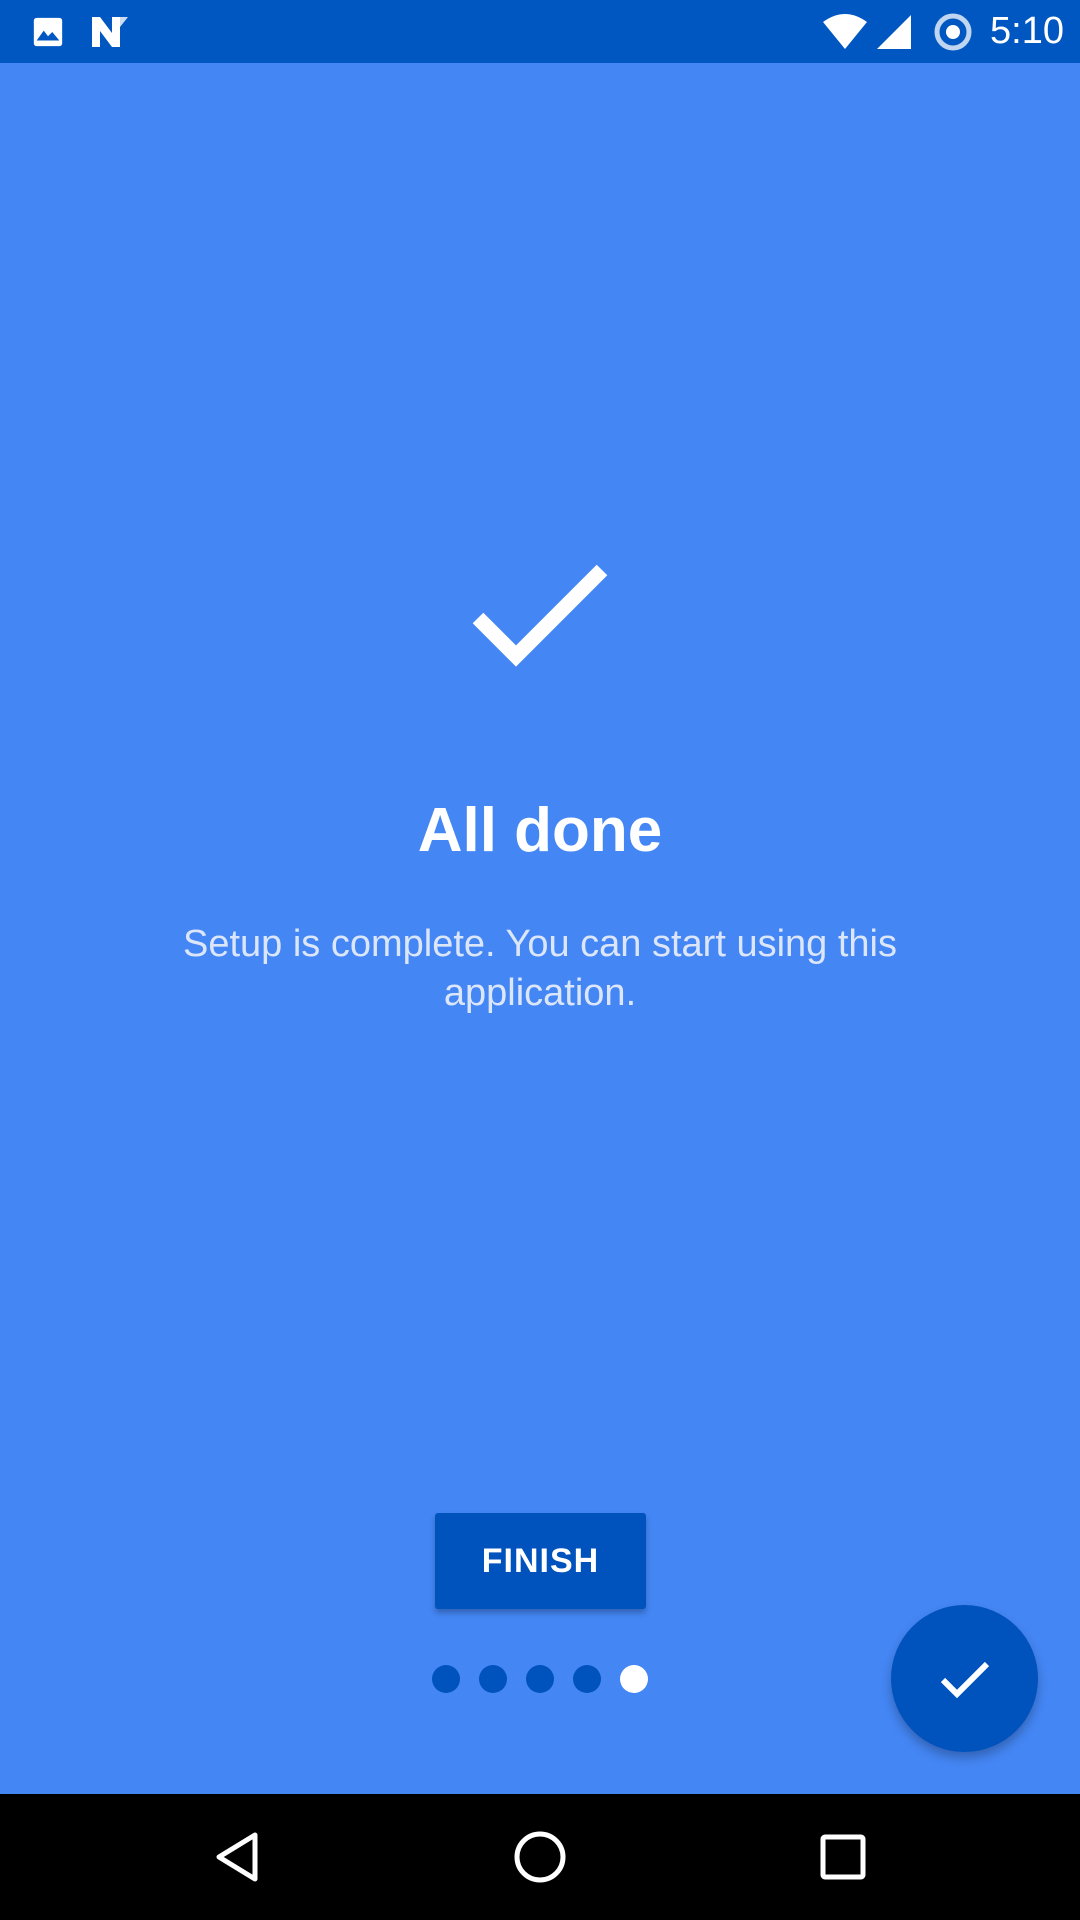 This screenshot has width=1080, height=1920. Describe the element at coordinates (894, 31) in the screenshot. I see `cellular-signal-icon` at that location.